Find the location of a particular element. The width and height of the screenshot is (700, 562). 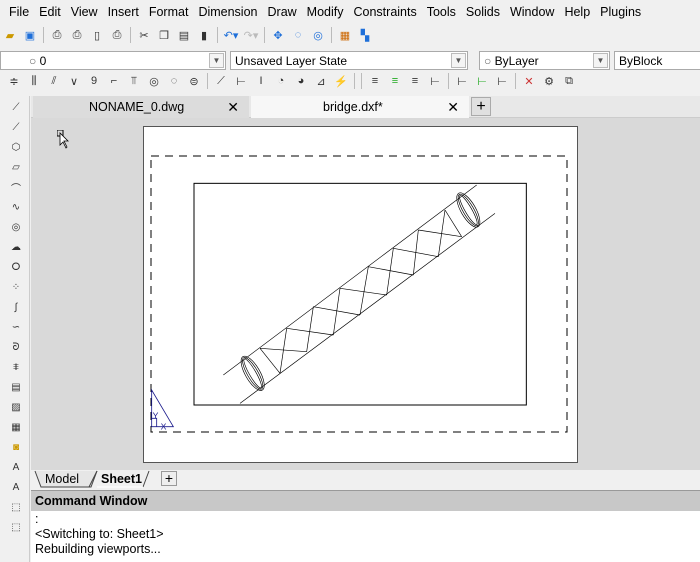

zoom-previous-icon: ◎ is located at coordinates (318, 35).